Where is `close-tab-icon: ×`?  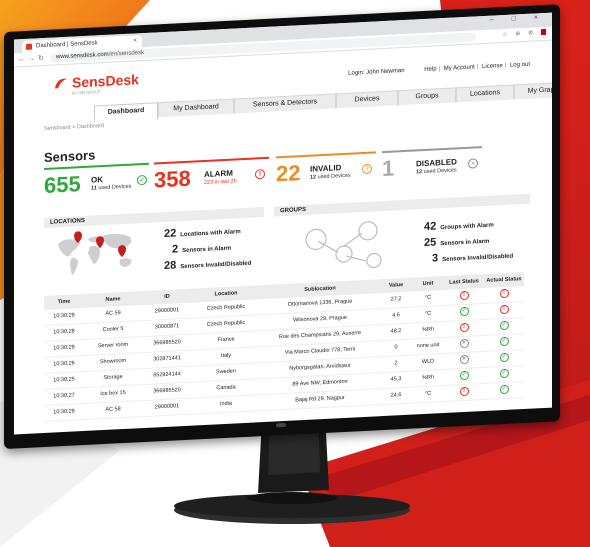
close-tab-icon: × is located at coordinates (135, 41).